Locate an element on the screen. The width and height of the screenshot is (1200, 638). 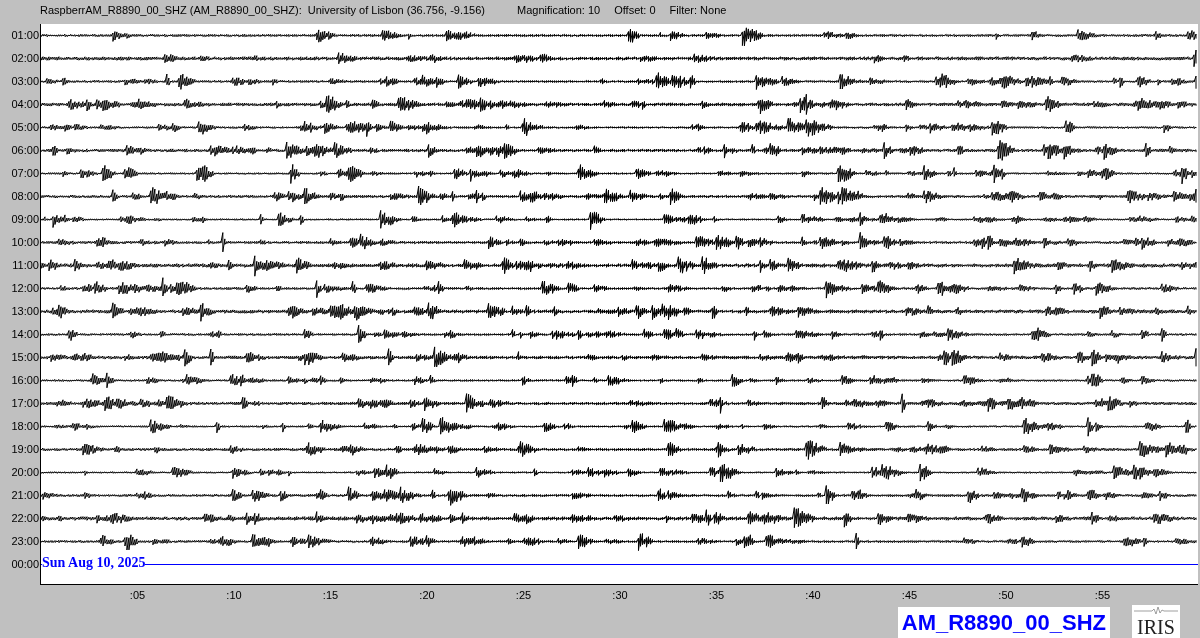
hour-label: 05:00 is located at coordinates (25, 127).